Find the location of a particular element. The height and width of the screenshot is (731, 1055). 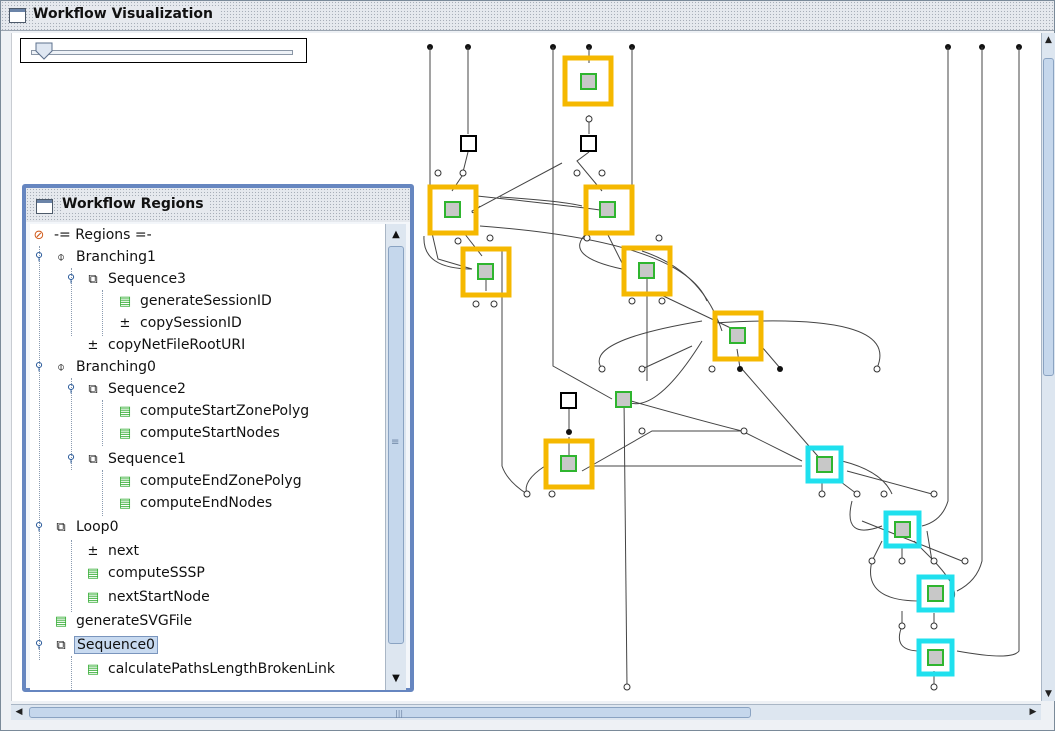

tree-item-computestartzonepolyg: ▤ computeStartZonePolyg is located at coordinates (213, 411).